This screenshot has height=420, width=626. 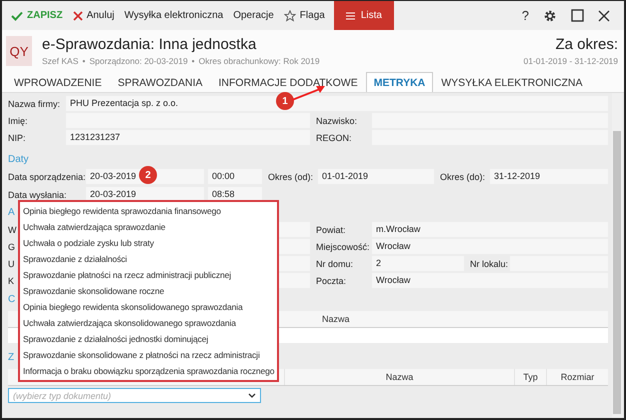 I want to click on tab: SPRAWOZDANIA, so click(x=160, y=82).